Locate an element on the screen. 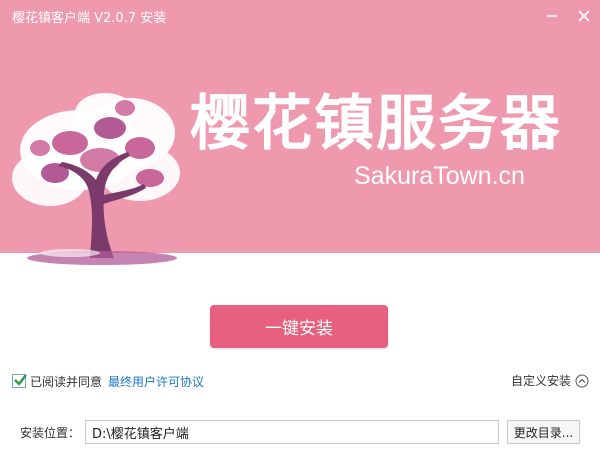 Image resolution: width=600 pixels, height=460 pixels. agreement-row: 已阅读并同意 最终用户许可协议 is located at coordinates (108, 381).